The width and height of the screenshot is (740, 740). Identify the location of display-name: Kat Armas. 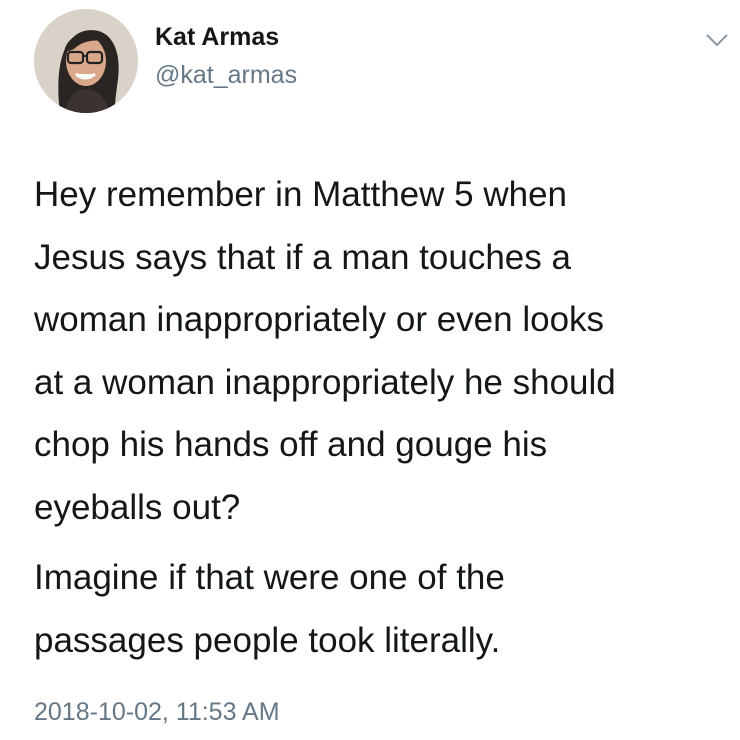
(217, 37).